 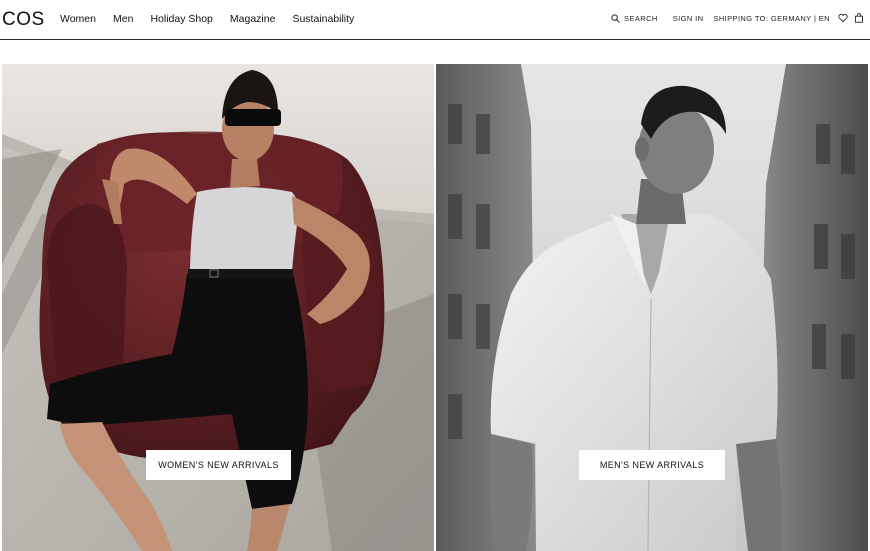 I want to click on header-utilities: SEARCH SIGN IN SHIPPING TO: GERMANY | EN, so click(x=740, y=18).